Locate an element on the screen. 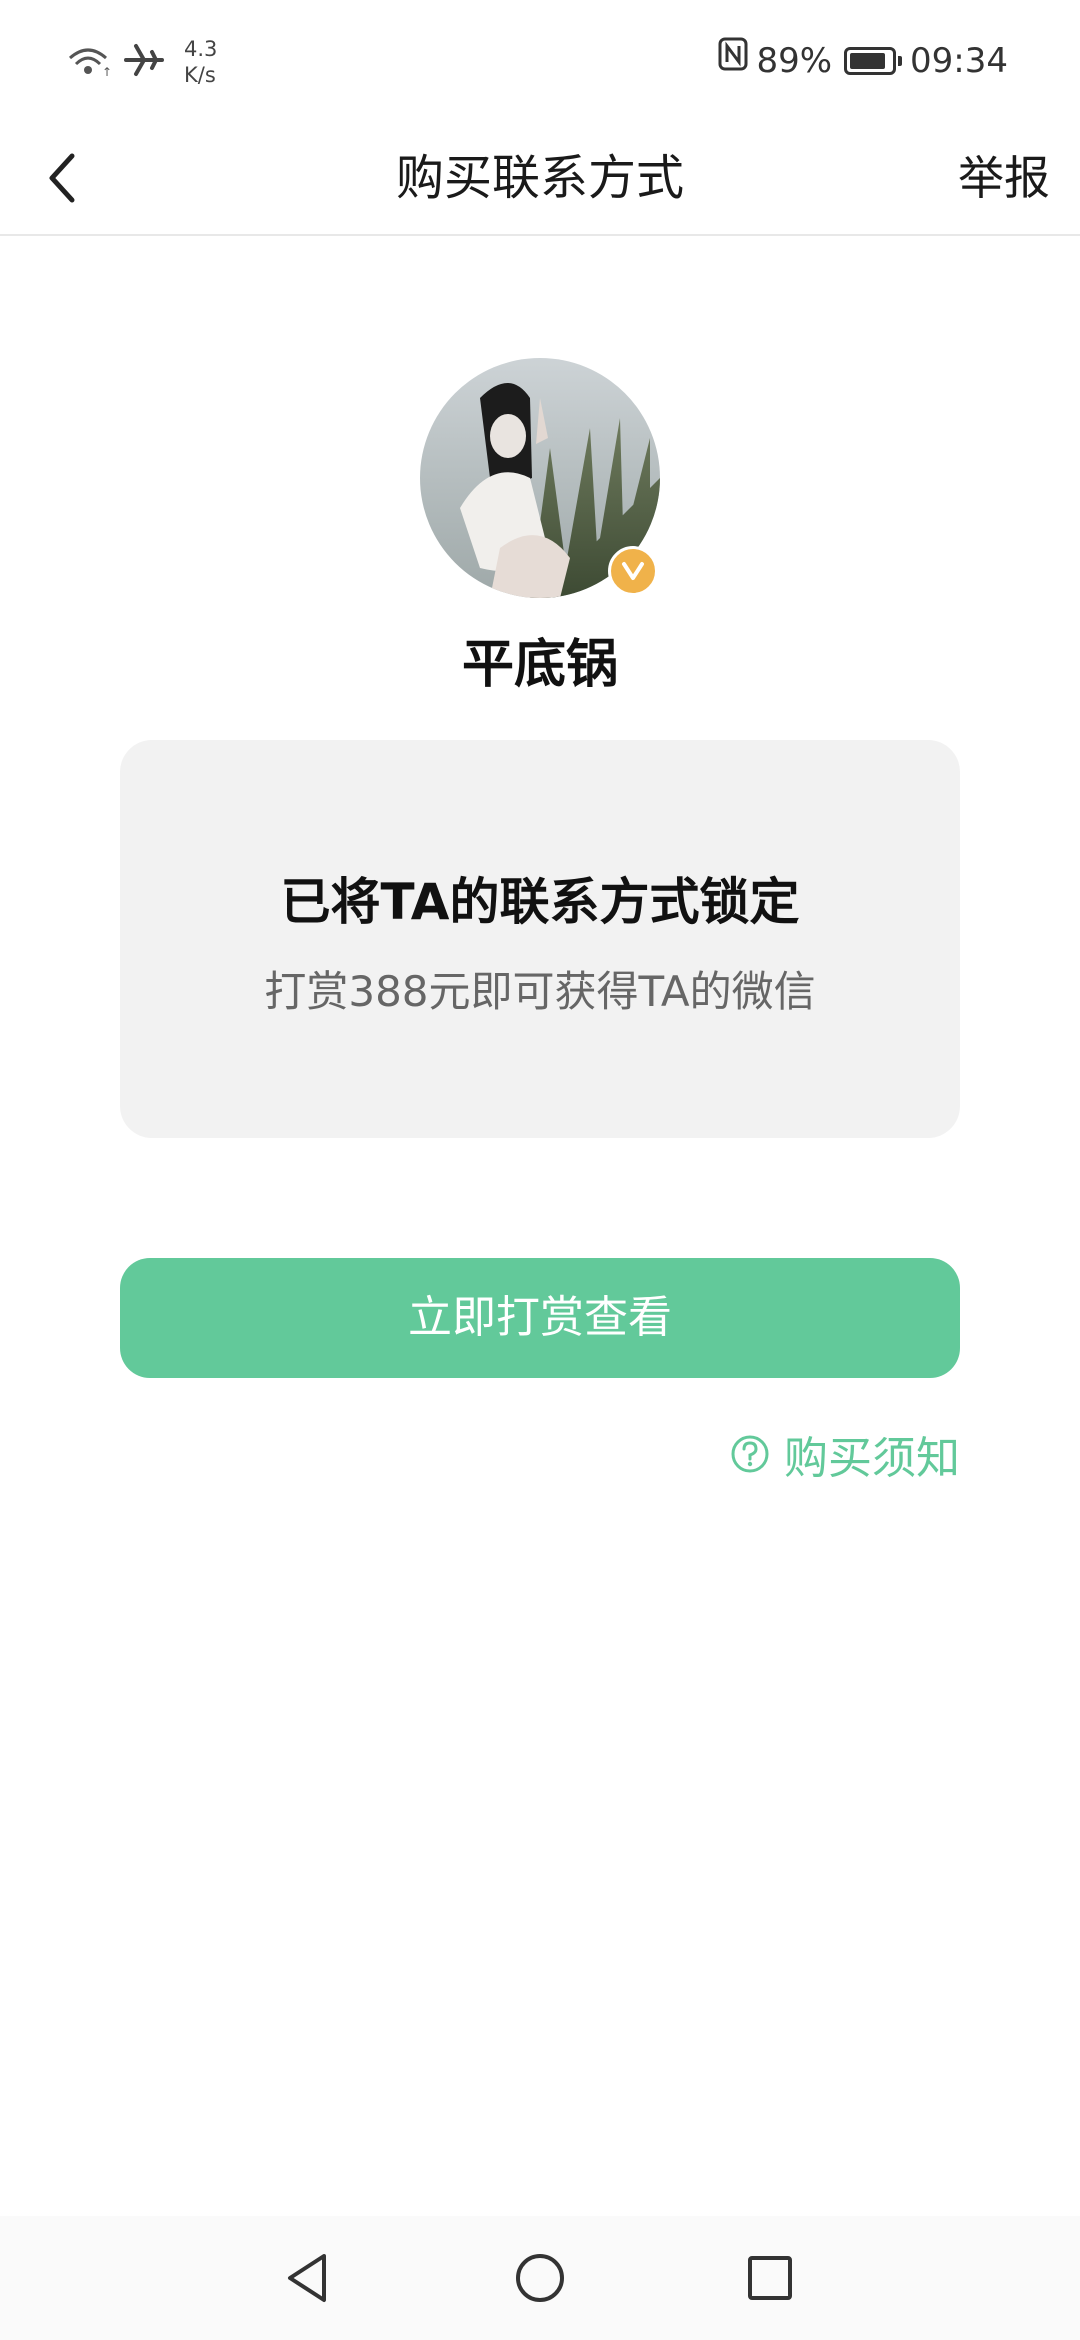 Image resolution: width=1080 pixels, height=2340 pixels. system-recents-button is located at coordinates (770, 2278).